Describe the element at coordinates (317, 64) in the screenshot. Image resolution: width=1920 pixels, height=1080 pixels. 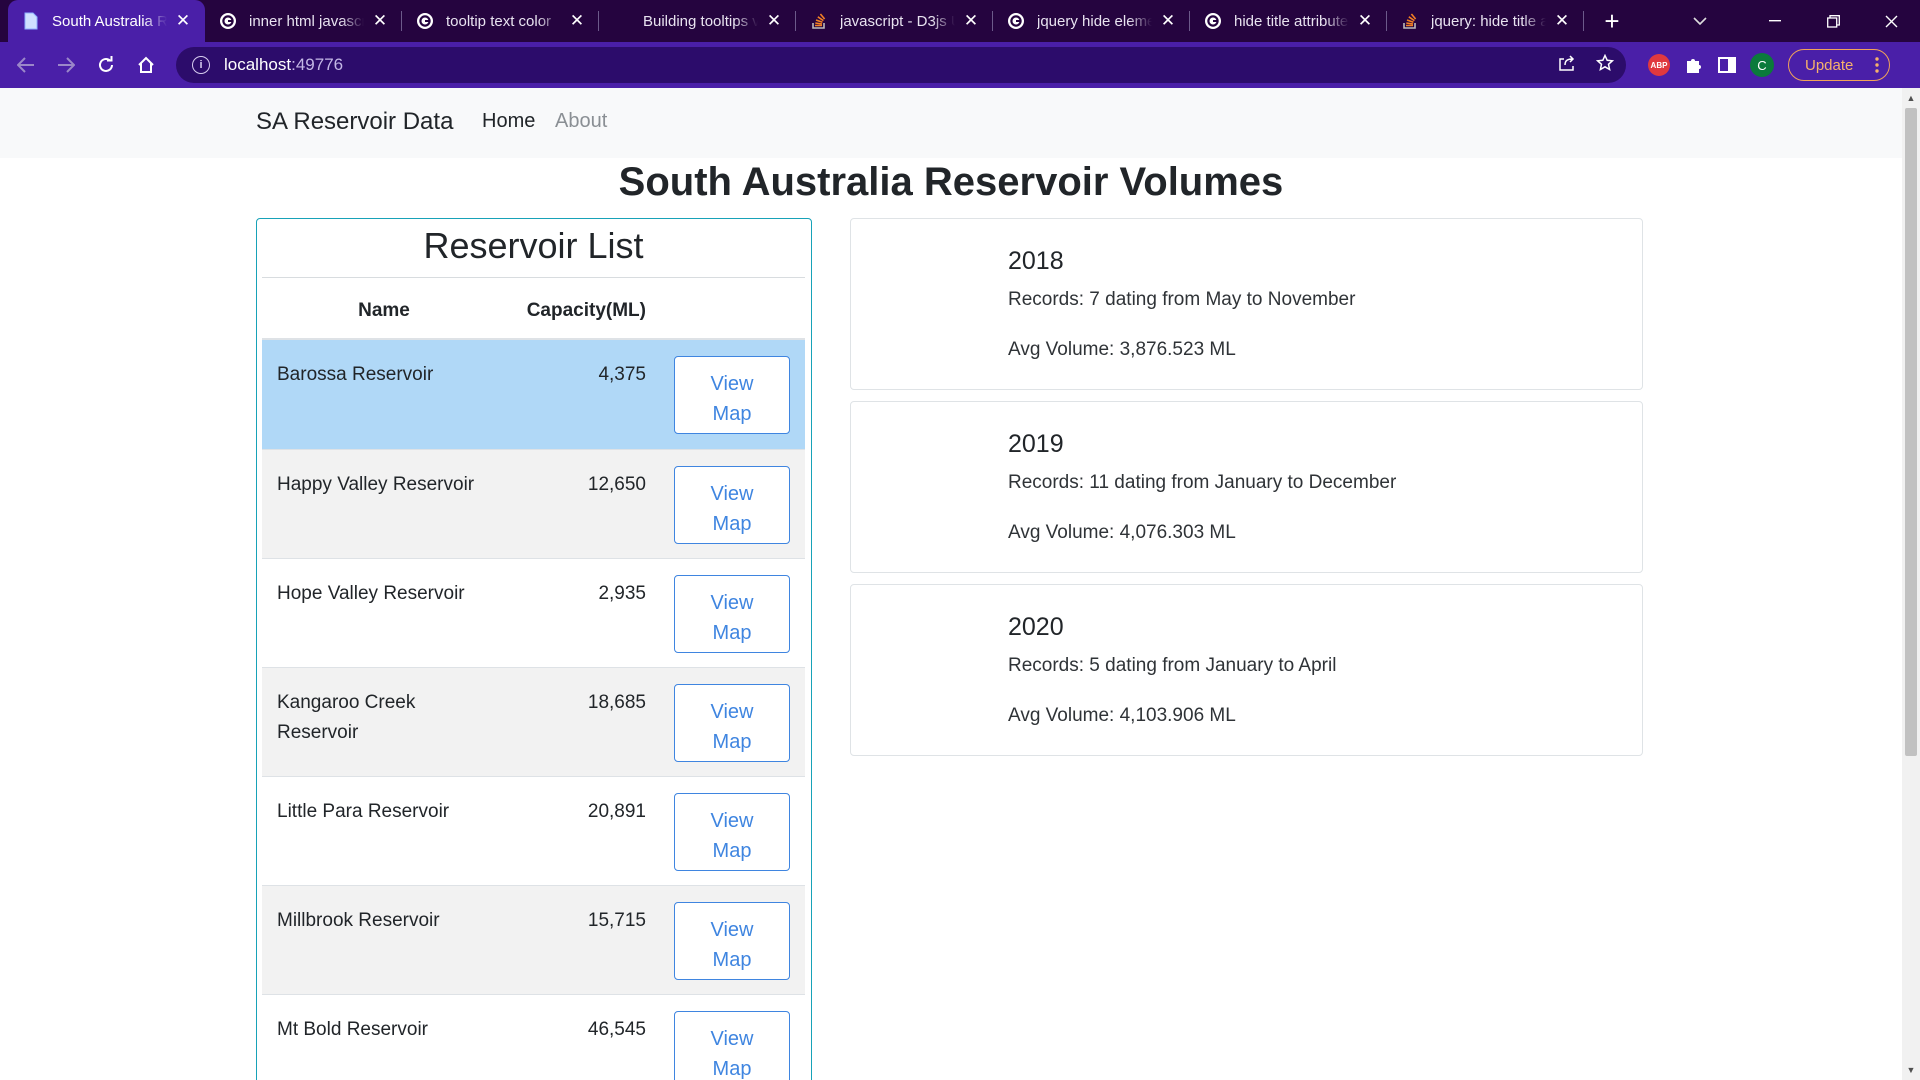
I see `address-port: :49776` at that location.